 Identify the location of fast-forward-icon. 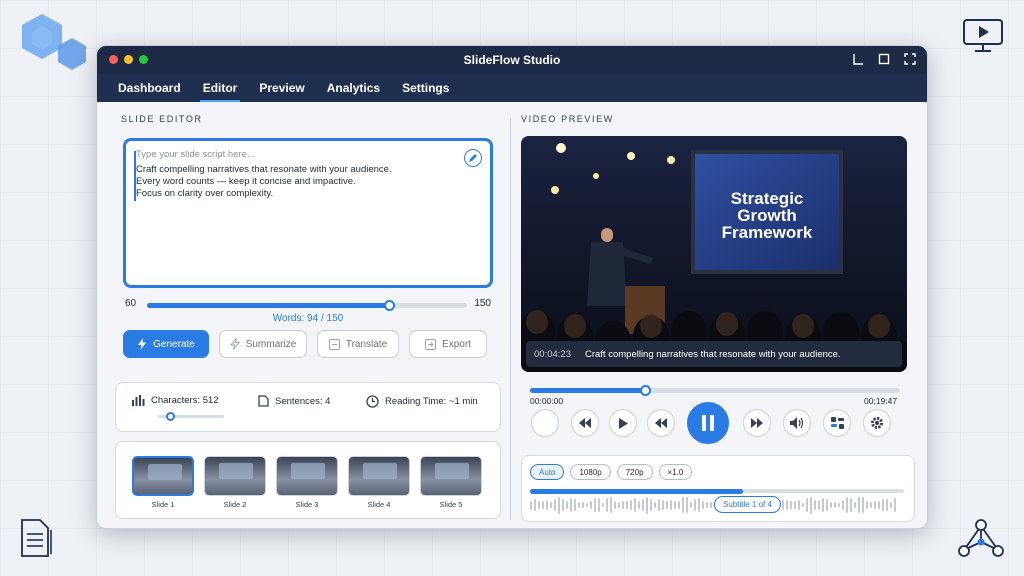
(757, 423).